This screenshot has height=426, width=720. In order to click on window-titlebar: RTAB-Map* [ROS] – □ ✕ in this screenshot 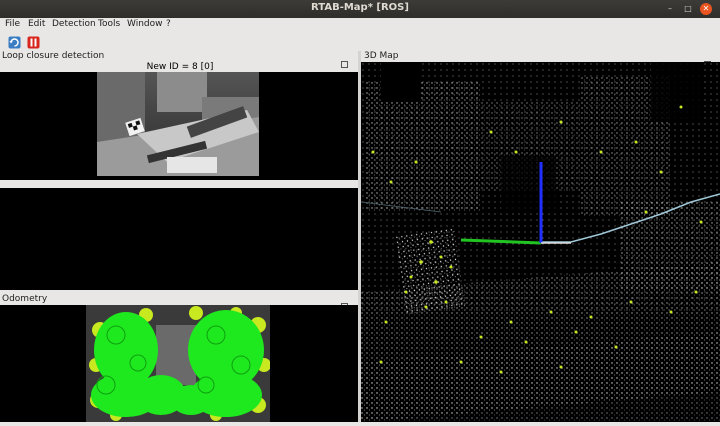, I will do `click(360, 9)`.